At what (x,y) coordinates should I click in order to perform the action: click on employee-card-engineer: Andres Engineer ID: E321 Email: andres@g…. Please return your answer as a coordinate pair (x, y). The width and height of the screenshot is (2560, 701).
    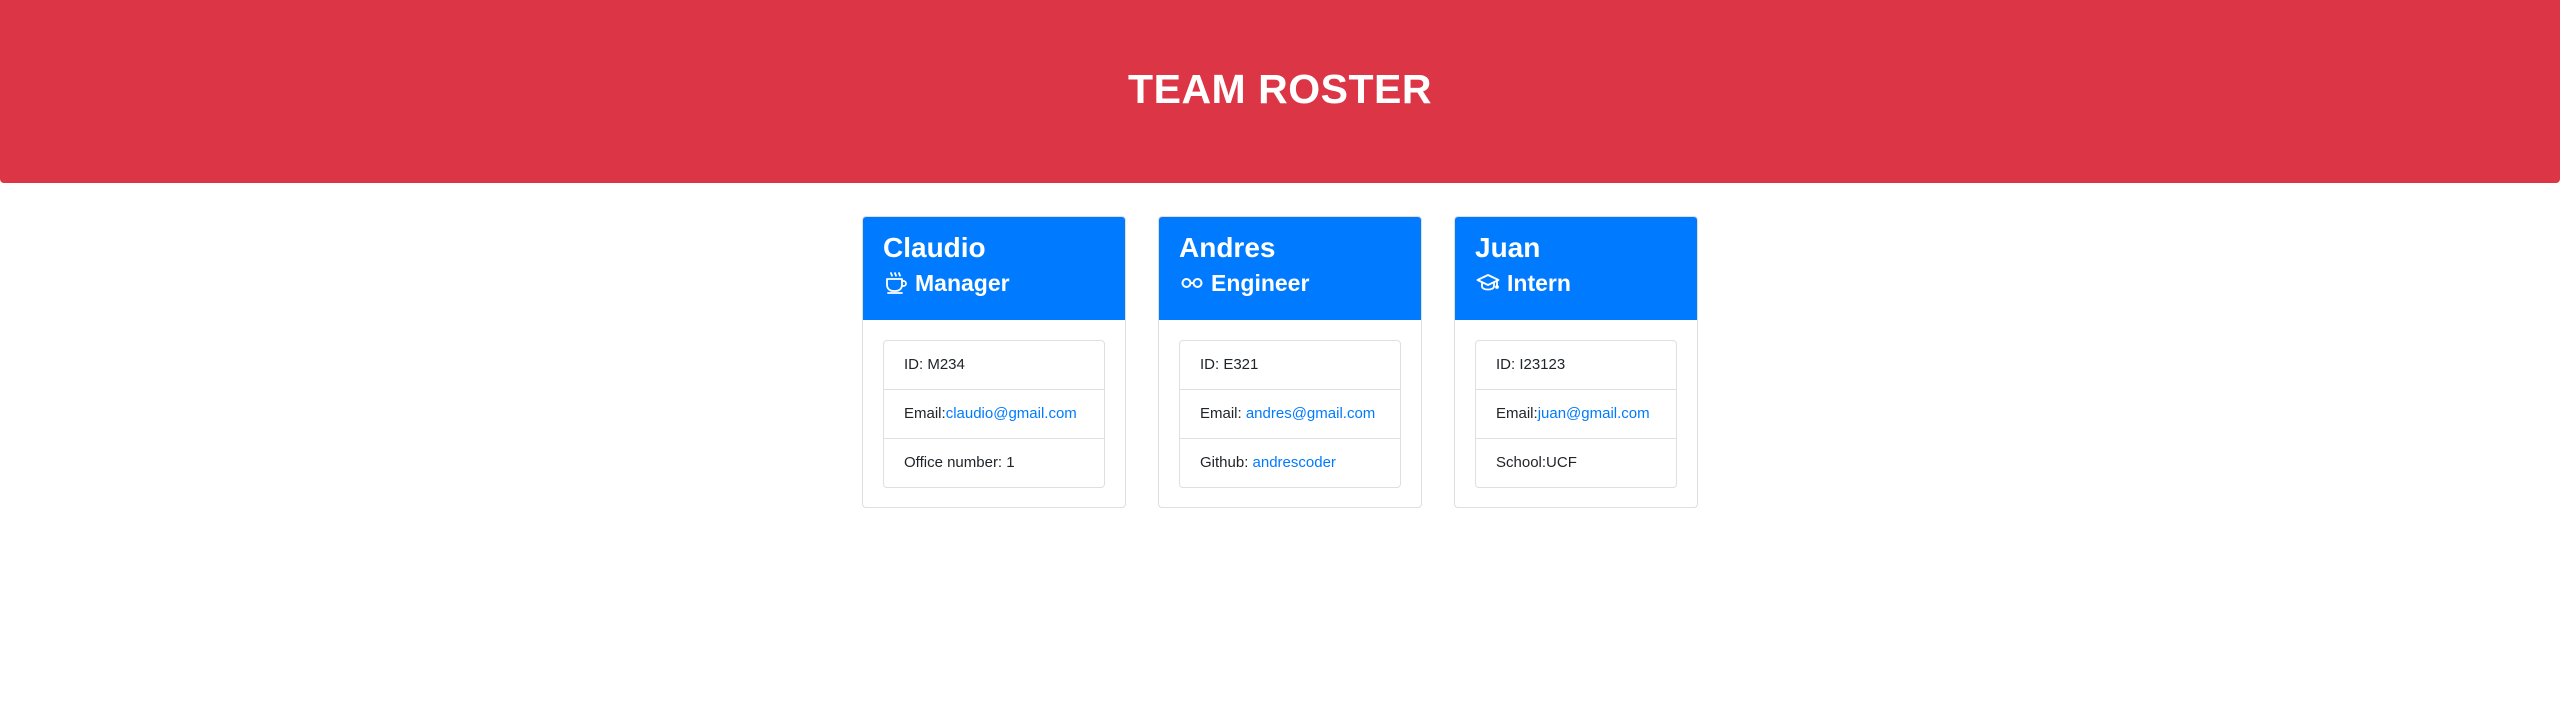
    Looking at the image, I should click on (1290, 362).